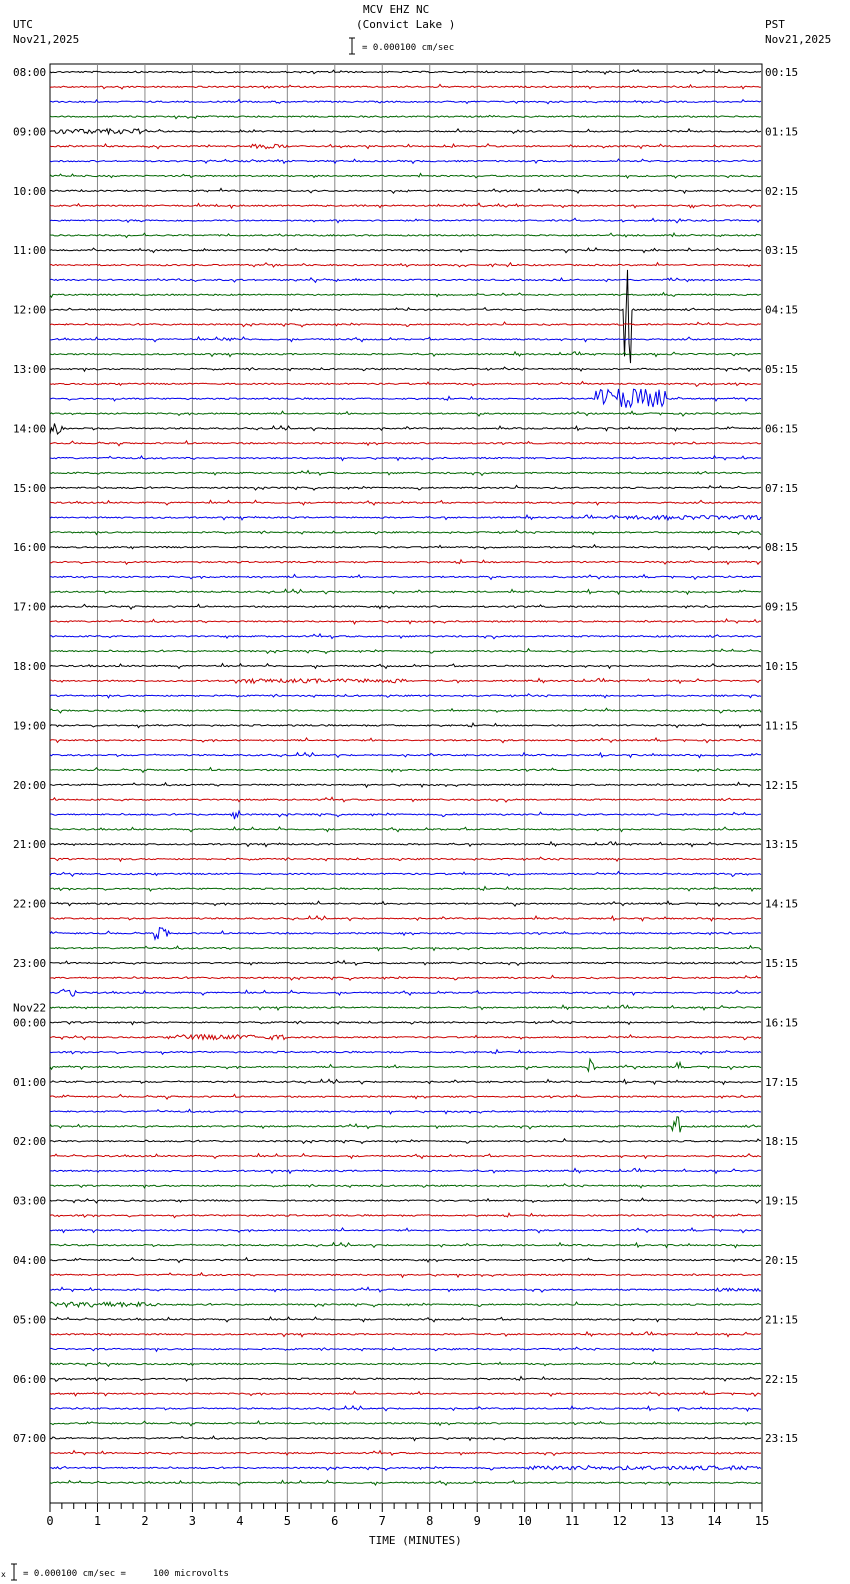  Describe the element at coordinates (781, 666) in the screenshot. I see `pst-hour-label: 10:15` at that location.